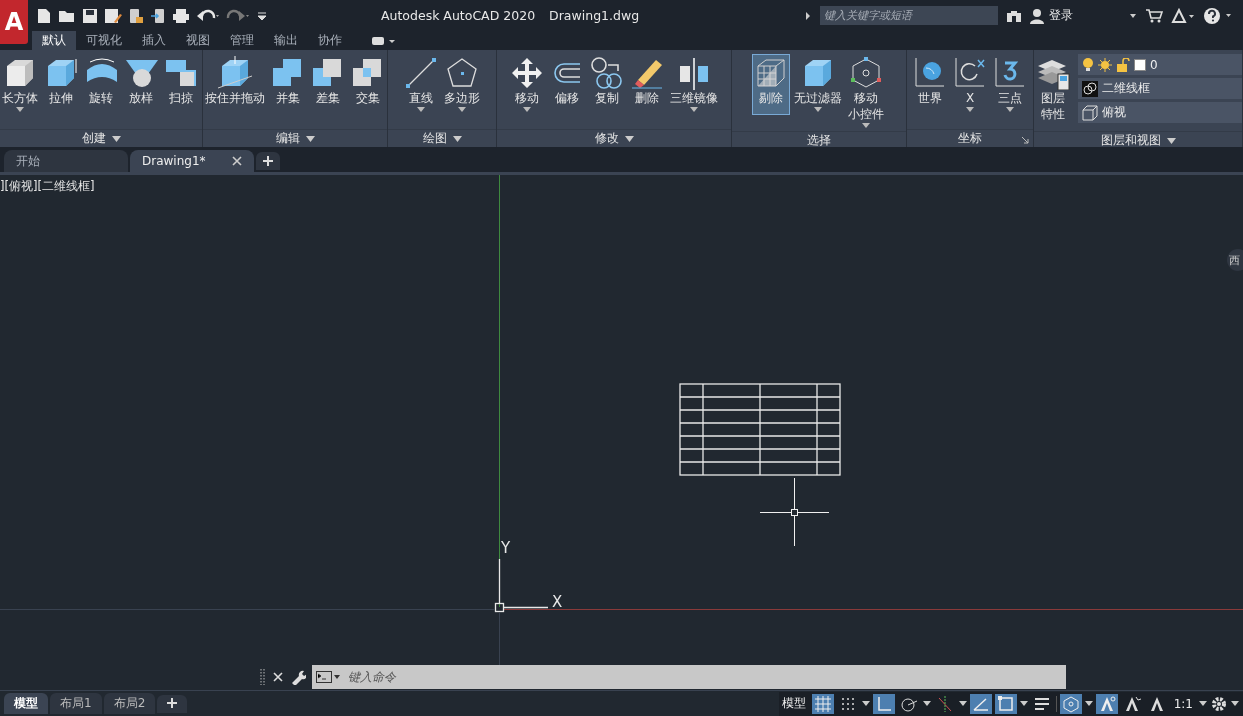  What do you see at coordinates (208, 15) in the screenshot?
I see `undo-icon` at bounding box center [208, 15].